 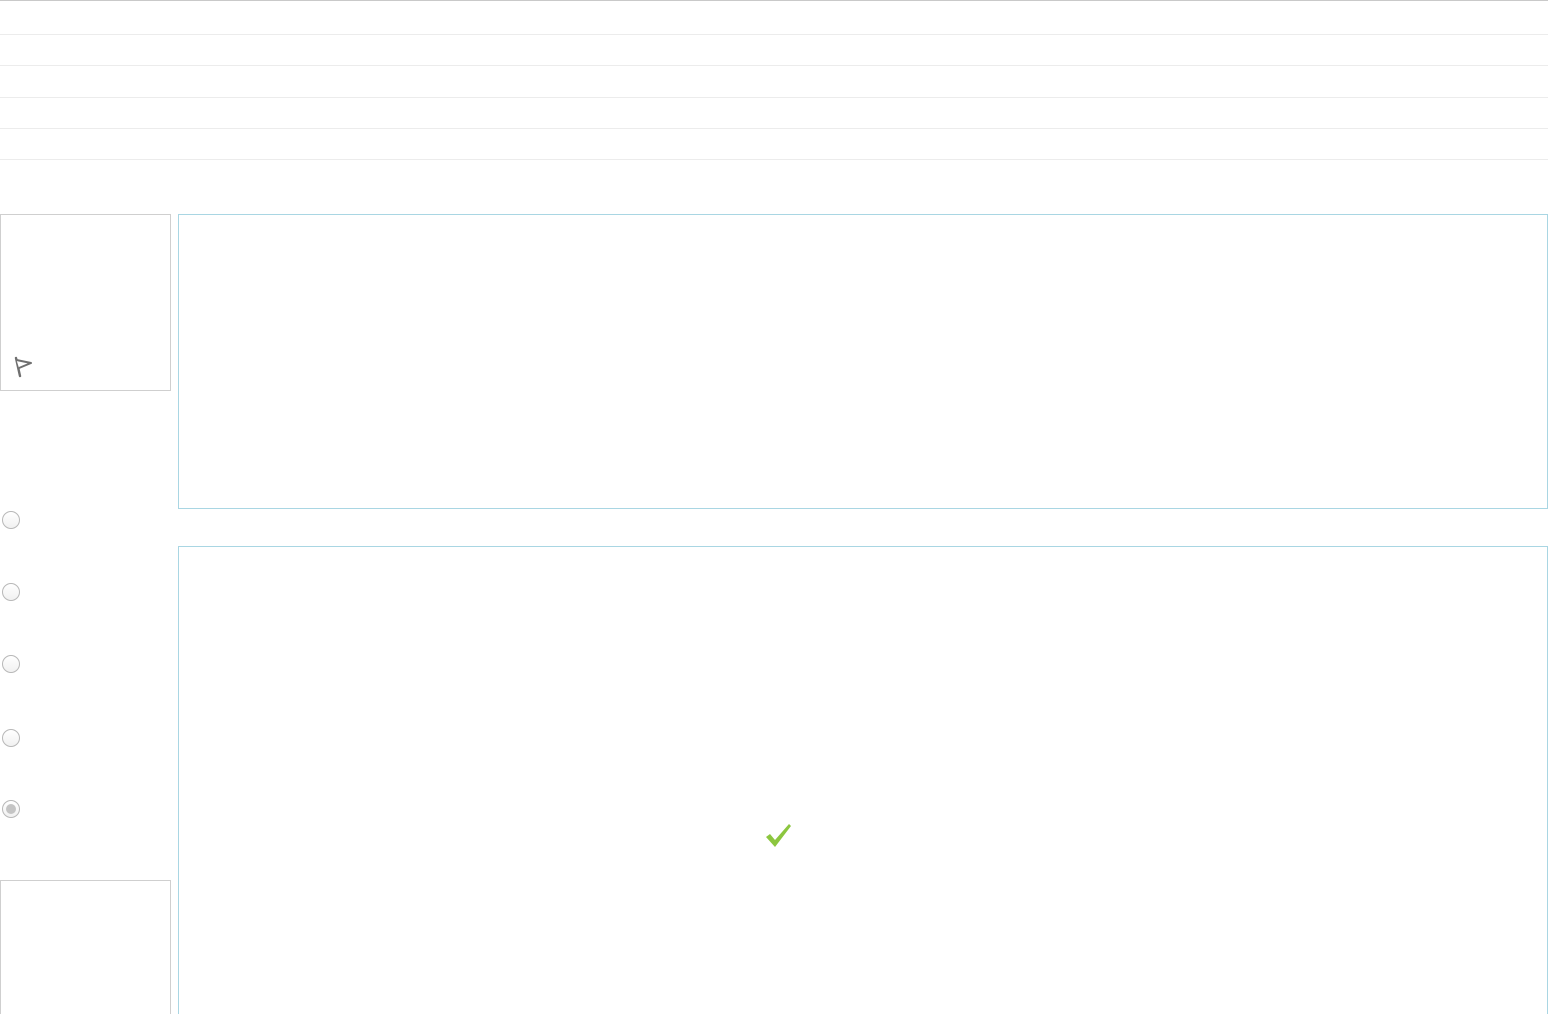 What do you see at coordinates (774, 0) in the screenshot?
I see `top-border` at bounding box center [774, 0].